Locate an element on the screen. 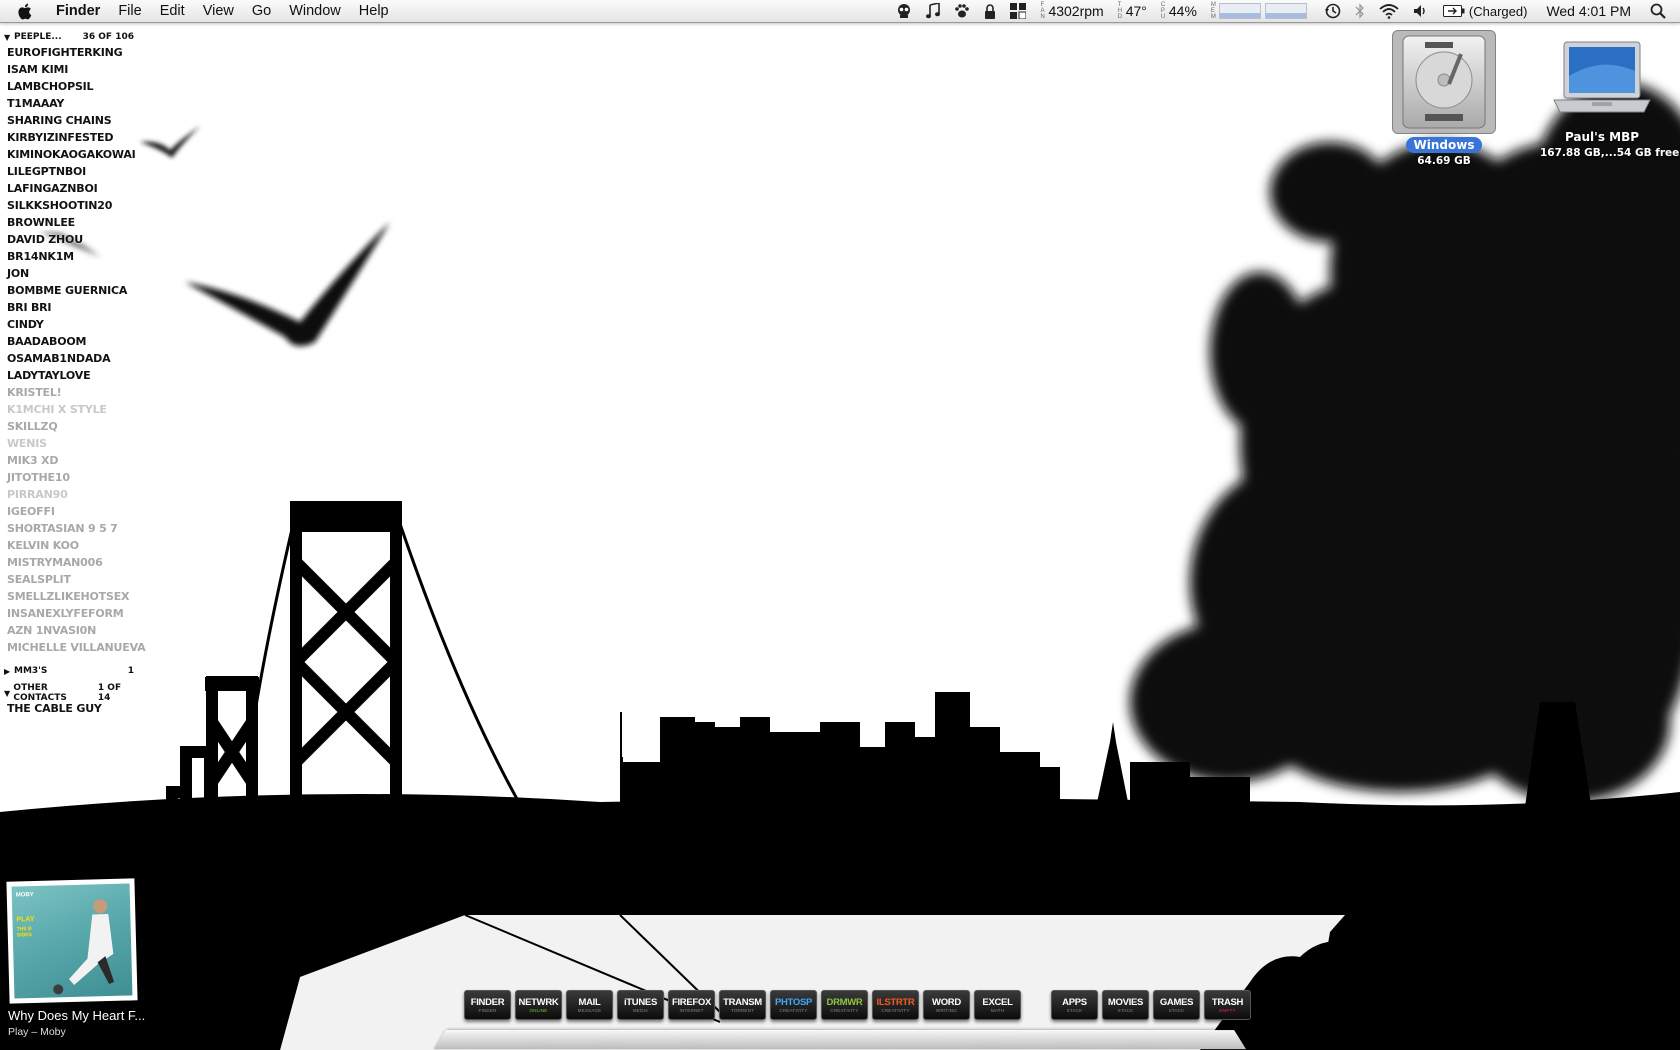 Image resolution: width=1680 pixels, height=1050 pixels. dock-item-sublabel: MATH is located at coordinates (997, 1010).